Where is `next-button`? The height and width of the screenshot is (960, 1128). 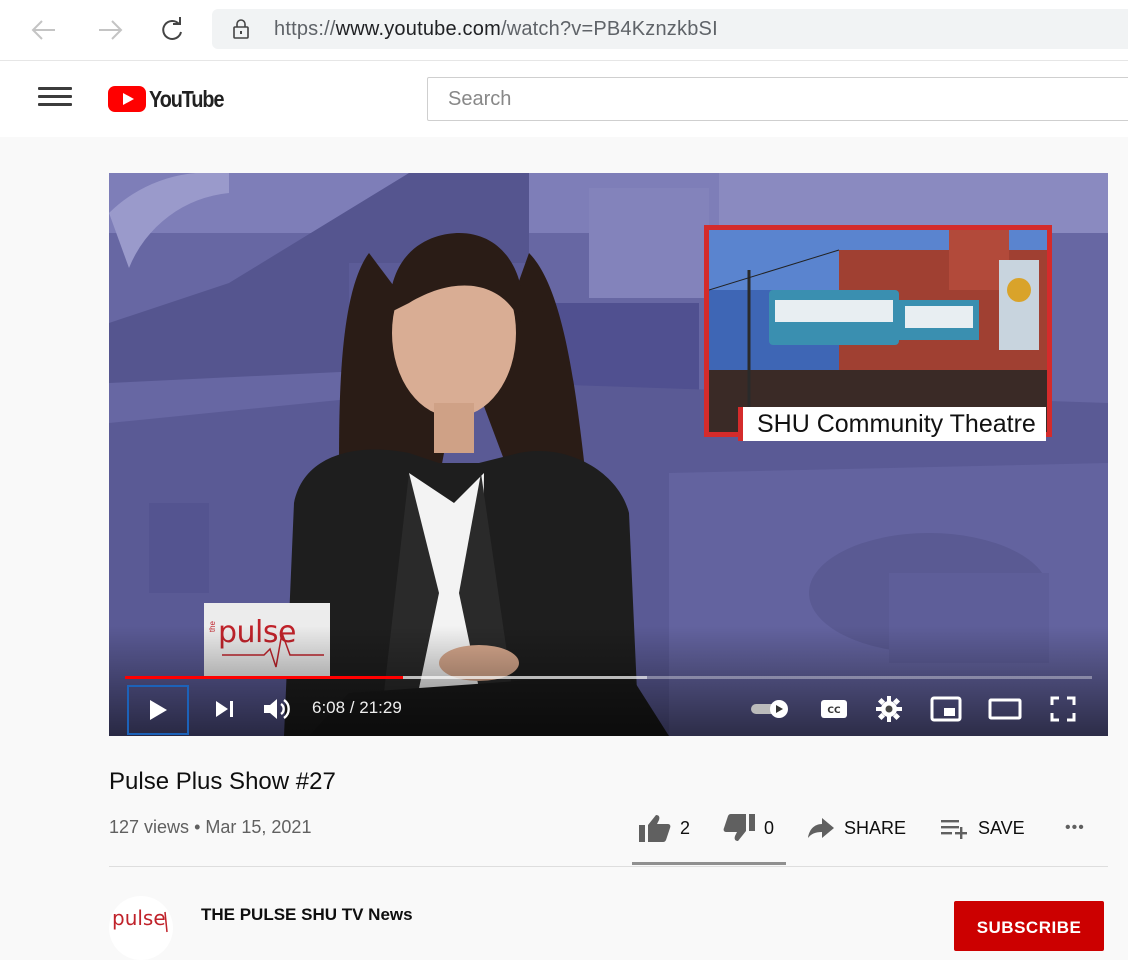
next-button is located at coordinates (225, 709).